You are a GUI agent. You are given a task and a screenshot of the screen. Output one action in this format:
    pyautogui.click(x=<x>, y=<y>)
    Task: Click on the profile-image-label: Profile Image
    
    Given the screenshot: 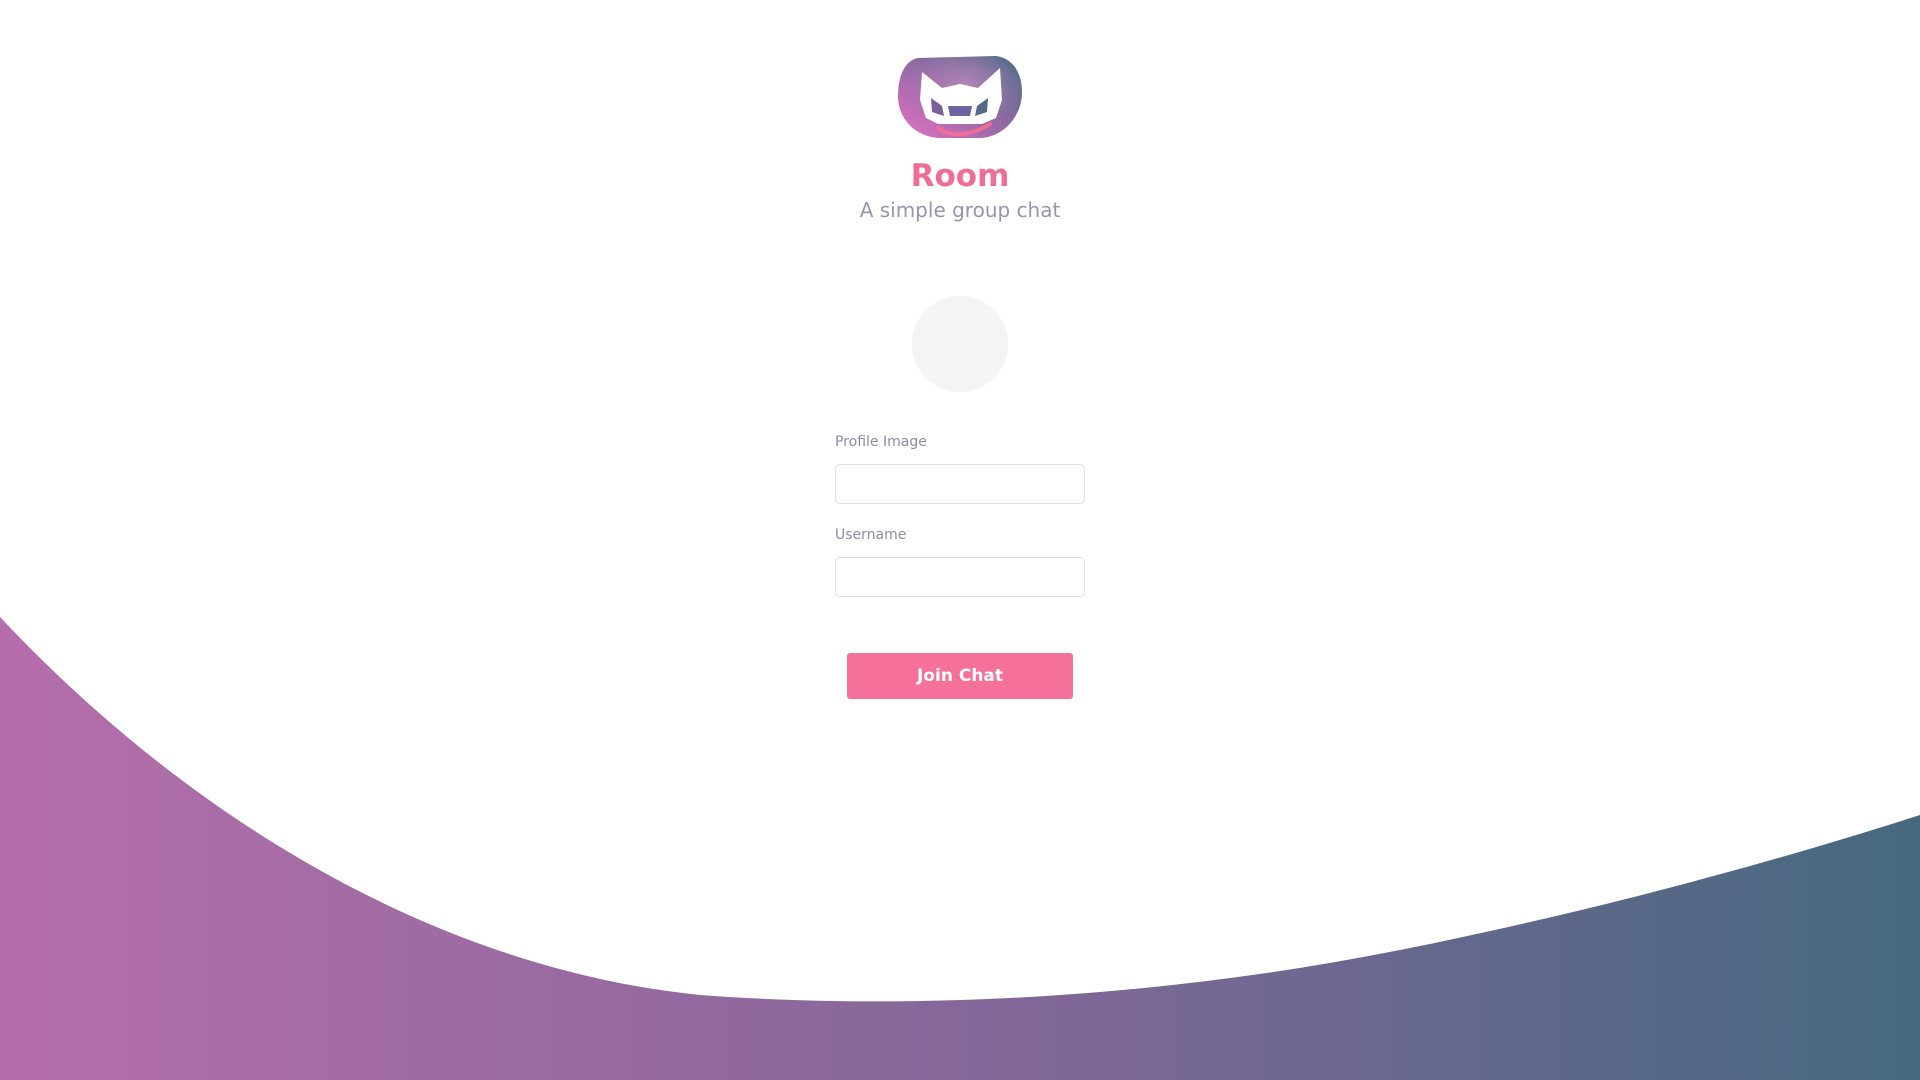 What is the action you would take?
    pyautogui.click(x=881, y=442)
    